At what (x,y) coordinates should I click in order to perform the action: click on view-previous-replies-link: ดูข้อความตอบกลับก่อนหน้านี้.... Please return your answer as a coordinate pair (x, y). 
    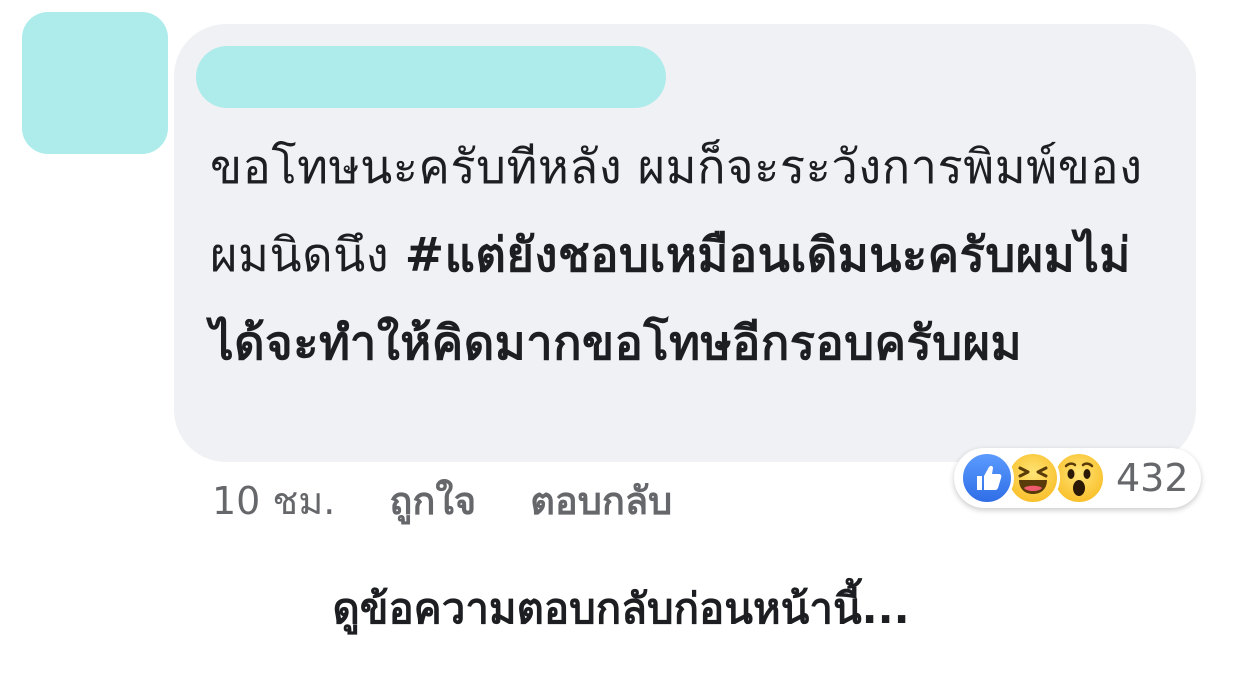
    Looking at the image, I should click on (621, 609).